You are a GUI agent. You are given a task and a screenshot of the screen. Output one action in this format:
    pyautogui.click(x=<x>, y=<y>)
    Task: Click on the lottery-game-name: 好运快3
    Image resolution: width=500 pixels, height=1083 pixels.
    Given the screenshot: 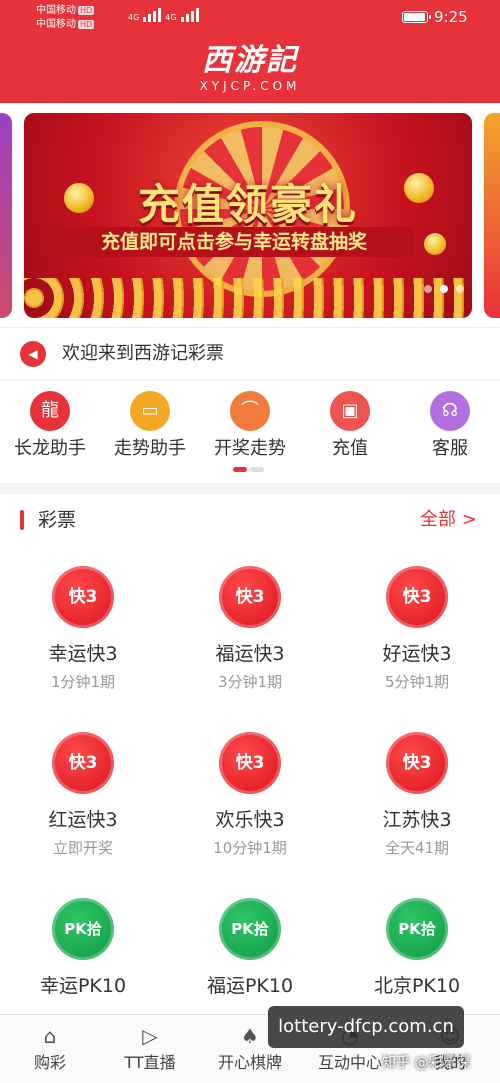 What is the action you would take?
    pyautogui.click(x=417, y=654)
    